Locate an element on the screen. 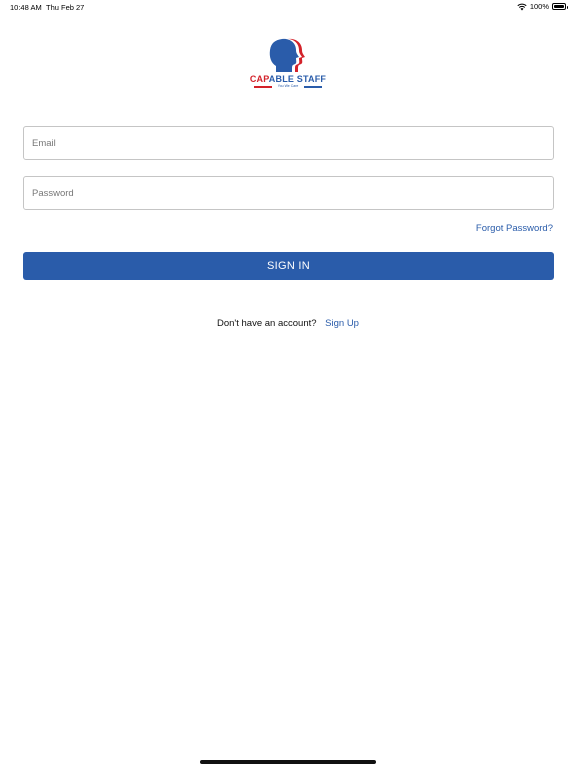 This screenshot has height=768, width=576. status-indicators: 100% is located at coordinates (542, 6).